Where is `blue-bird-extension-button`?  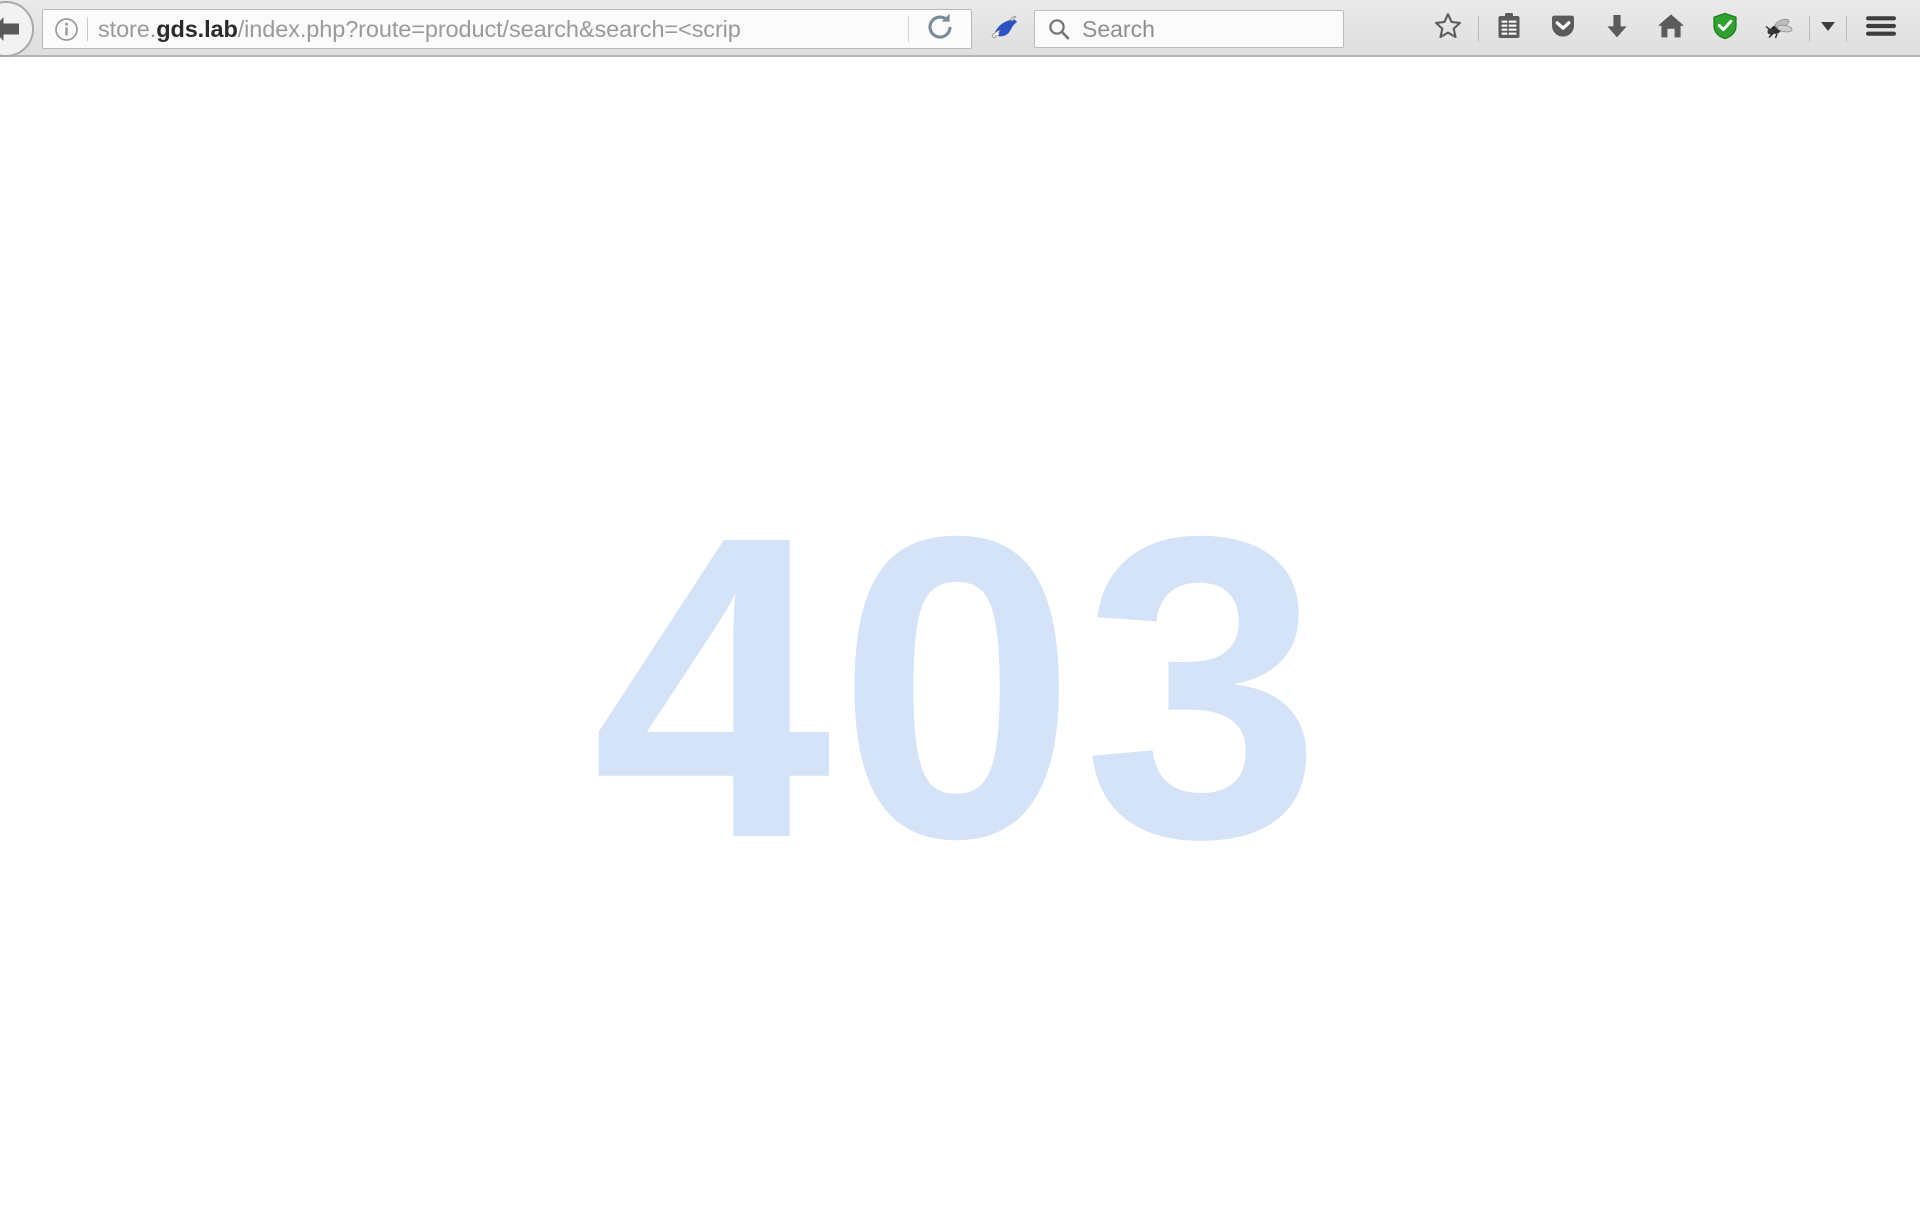 blue-bird-extension-button is located at coordinates (1005, 29).